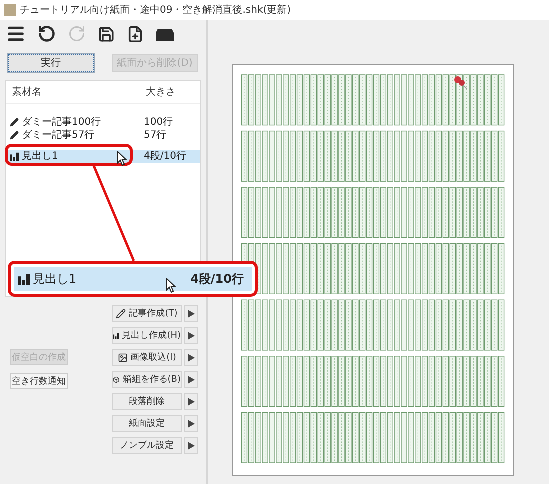 Image resolution: width=549 pixels, height=484 pixels. What do you see at coordinates (170, 92) in the screenshot?
I see `column-header: 大きさ` at bounding box center [170, 92].